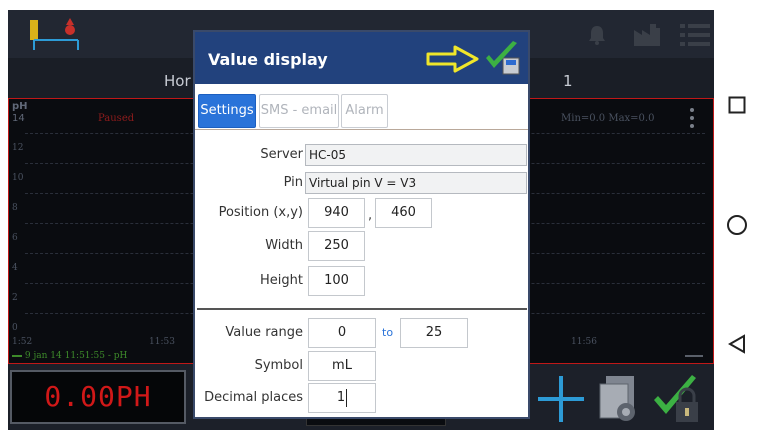 The height and width of the screenshot is (432, 757). What do you see at coordinates (452, 59) in the screenshot?
I see `arrow-right-icon` at bounding box center [452, 59].